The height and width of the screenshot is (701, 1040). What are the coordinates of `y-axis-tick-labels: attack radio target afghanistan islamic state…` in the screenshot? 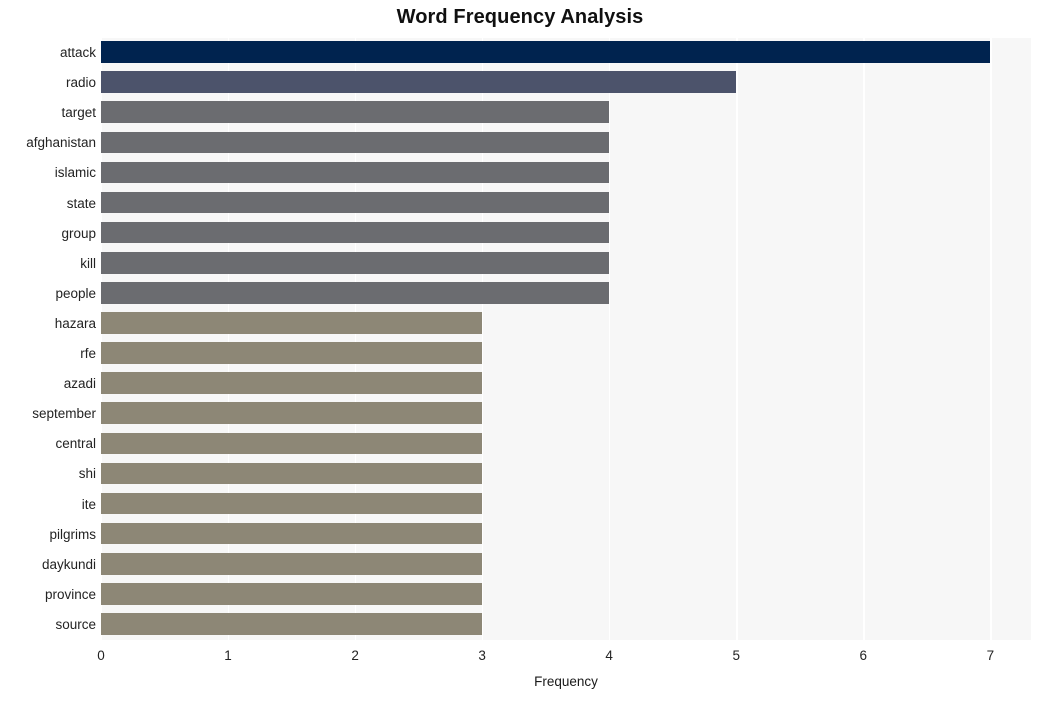 It's located at (48, 339).